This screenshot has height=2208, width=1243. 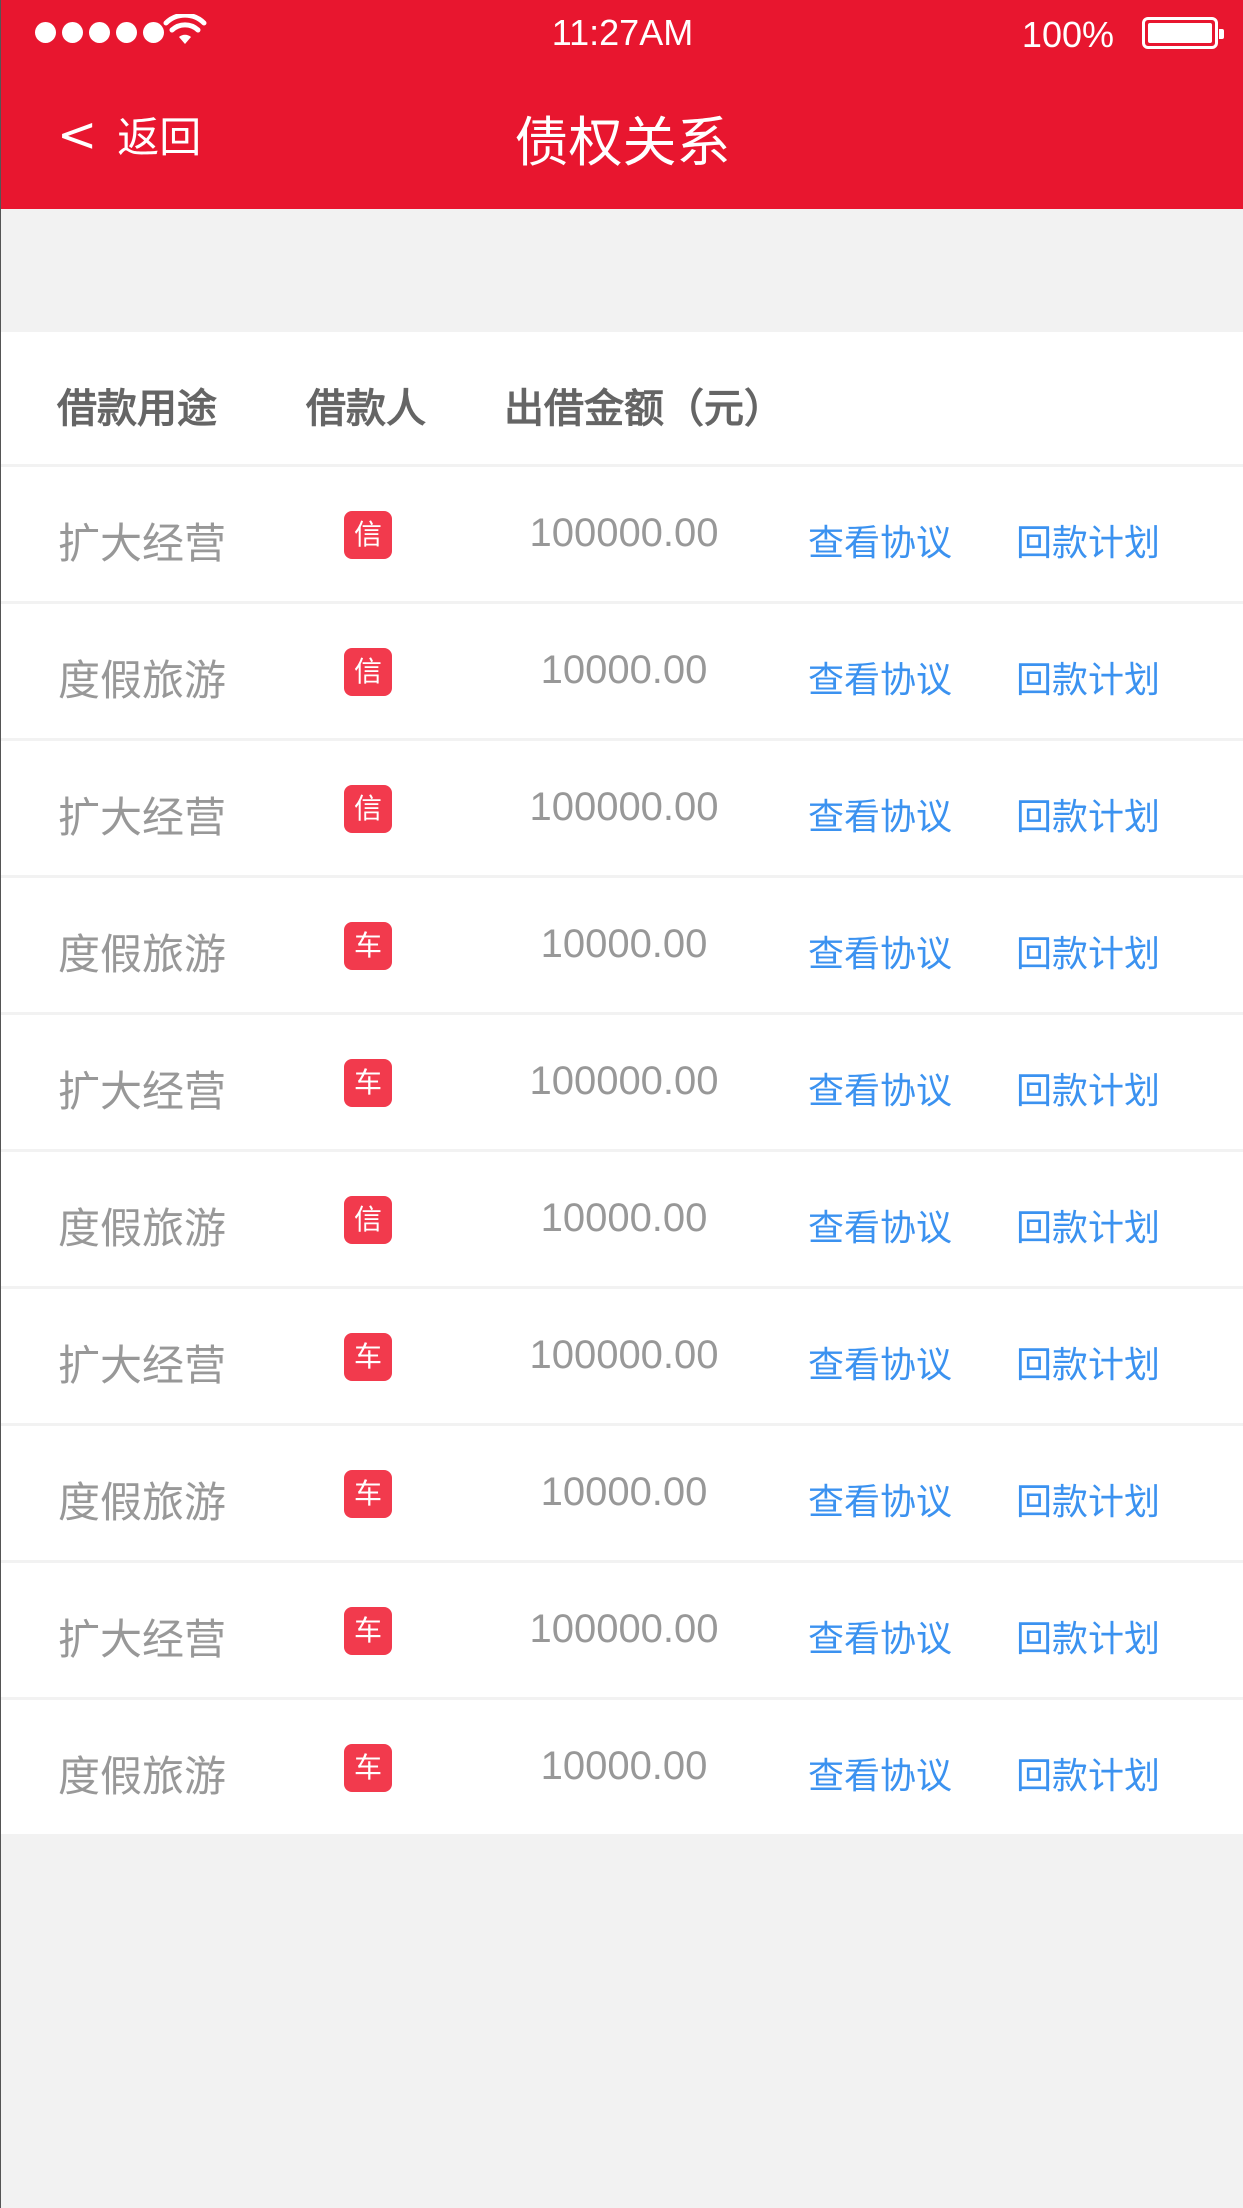 I want to click on column-header-borrower: 借款人, so click(x=366, y=409).